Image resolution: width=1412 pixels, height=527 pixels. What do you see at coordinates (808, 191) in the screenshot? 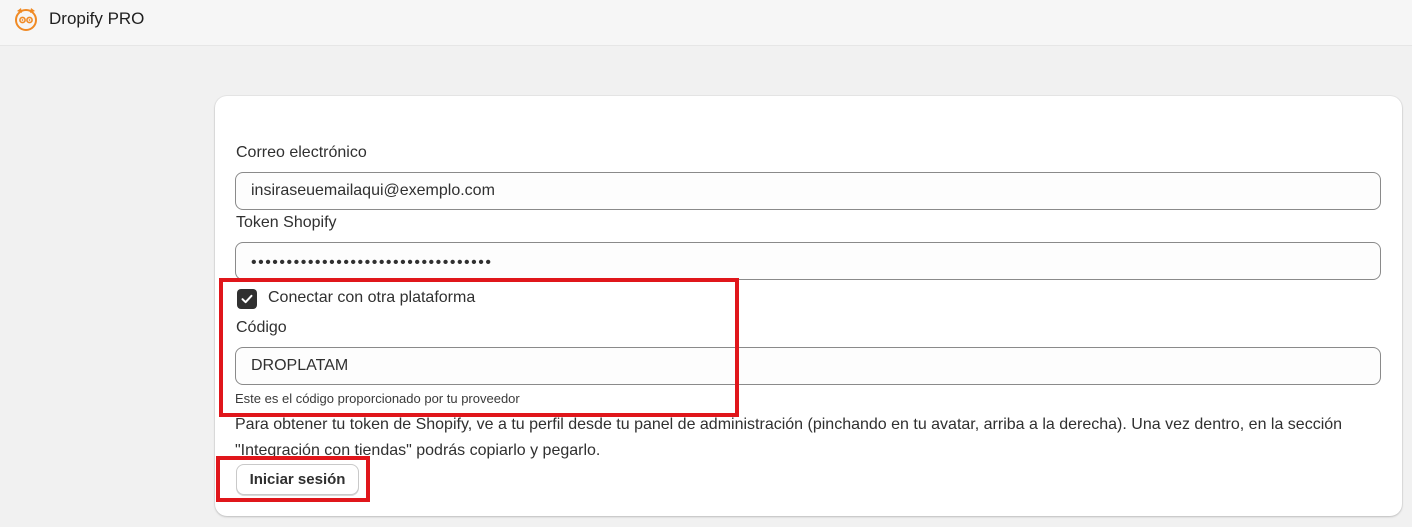
I see `email-field: insiraseuemailaqui@exemplo.com` at bounding box center [808, 191].